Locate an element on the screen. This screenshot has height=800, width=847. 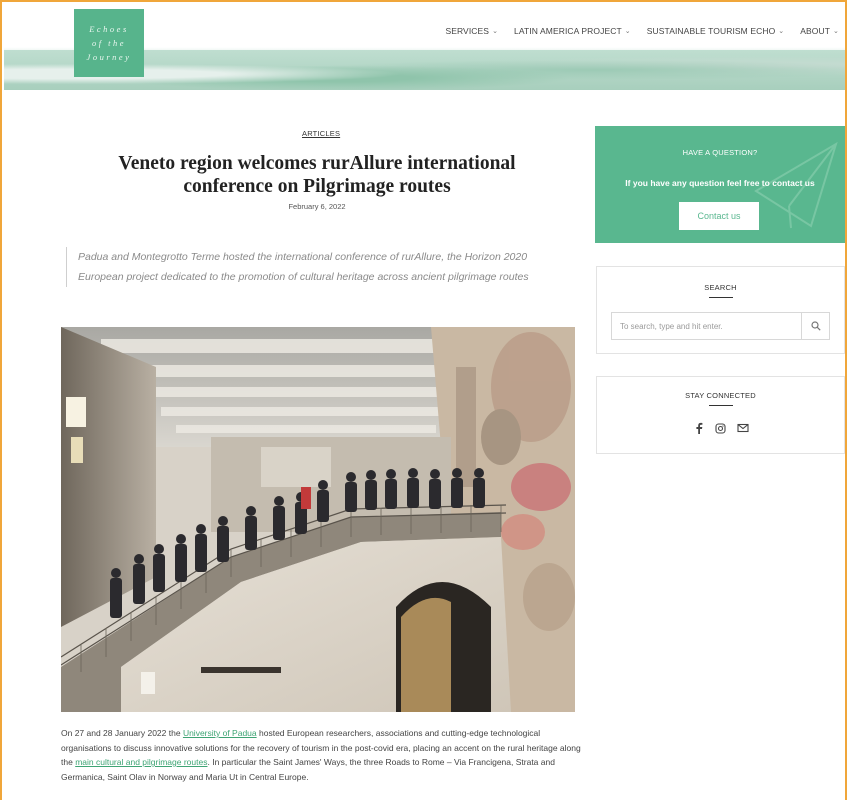
contact-us-button: Contact us is located at coordinates (719, 216).